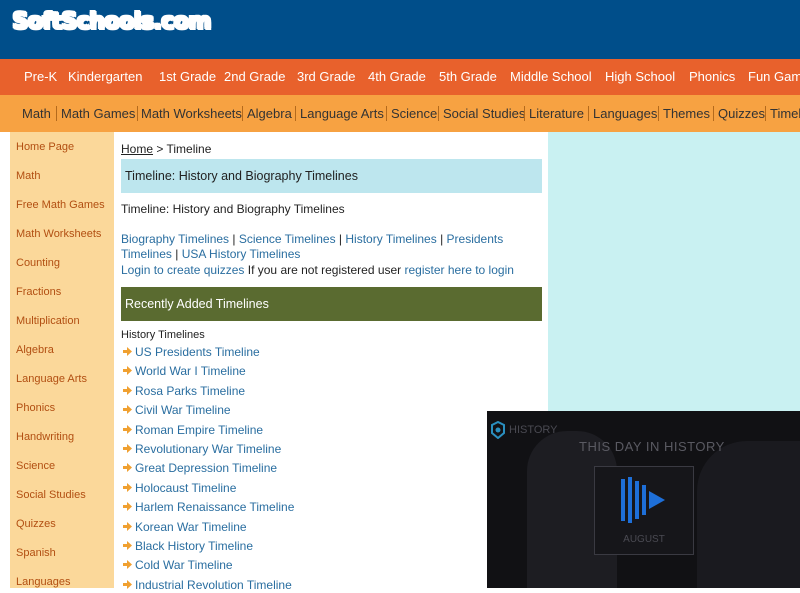  I want to click on sidebar-item-counting: Counting, so click(38, 263).